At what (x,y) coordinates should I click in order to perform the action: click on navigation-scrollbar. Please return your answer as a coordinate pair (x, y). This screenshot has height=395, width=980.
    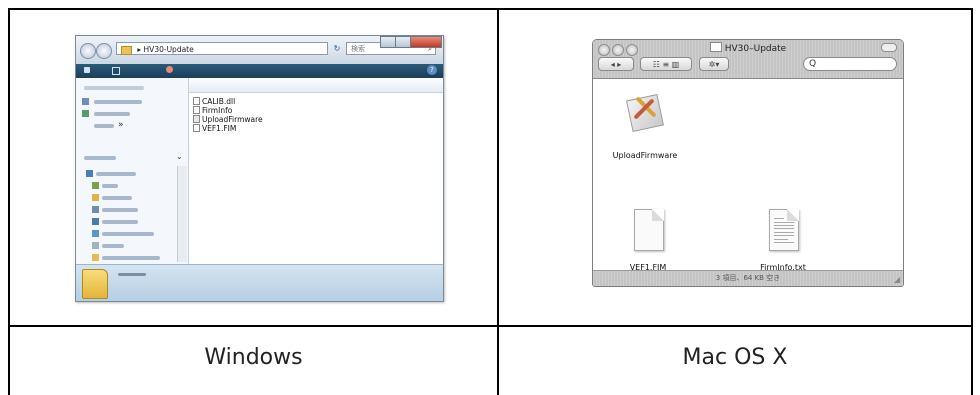
    Looking at the image, I should click on (182, 214).